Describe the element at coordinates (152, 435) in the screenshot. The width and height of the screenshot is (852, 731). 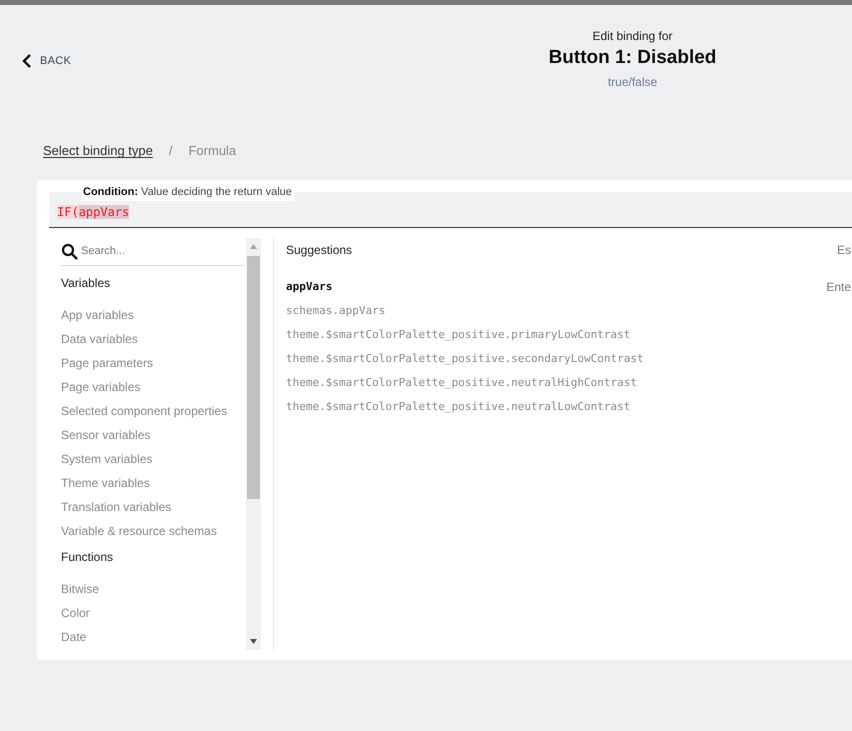
I see `category-item: Sensor variables` at that location.